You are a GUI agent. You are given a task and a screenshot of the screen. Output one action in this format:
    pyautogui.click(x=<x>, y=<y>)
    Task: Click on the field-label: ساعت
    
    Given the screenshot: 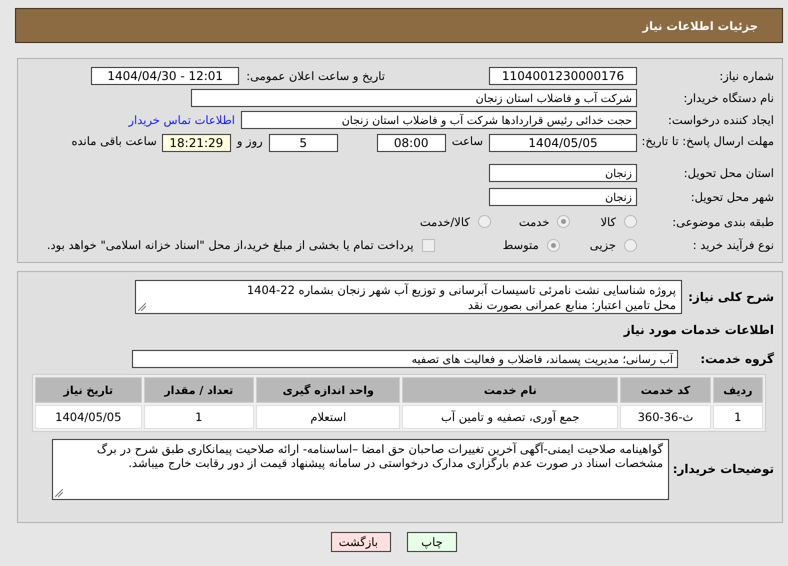 What is the action you would take?
    pyautogui.click(x=467, y=141)
    